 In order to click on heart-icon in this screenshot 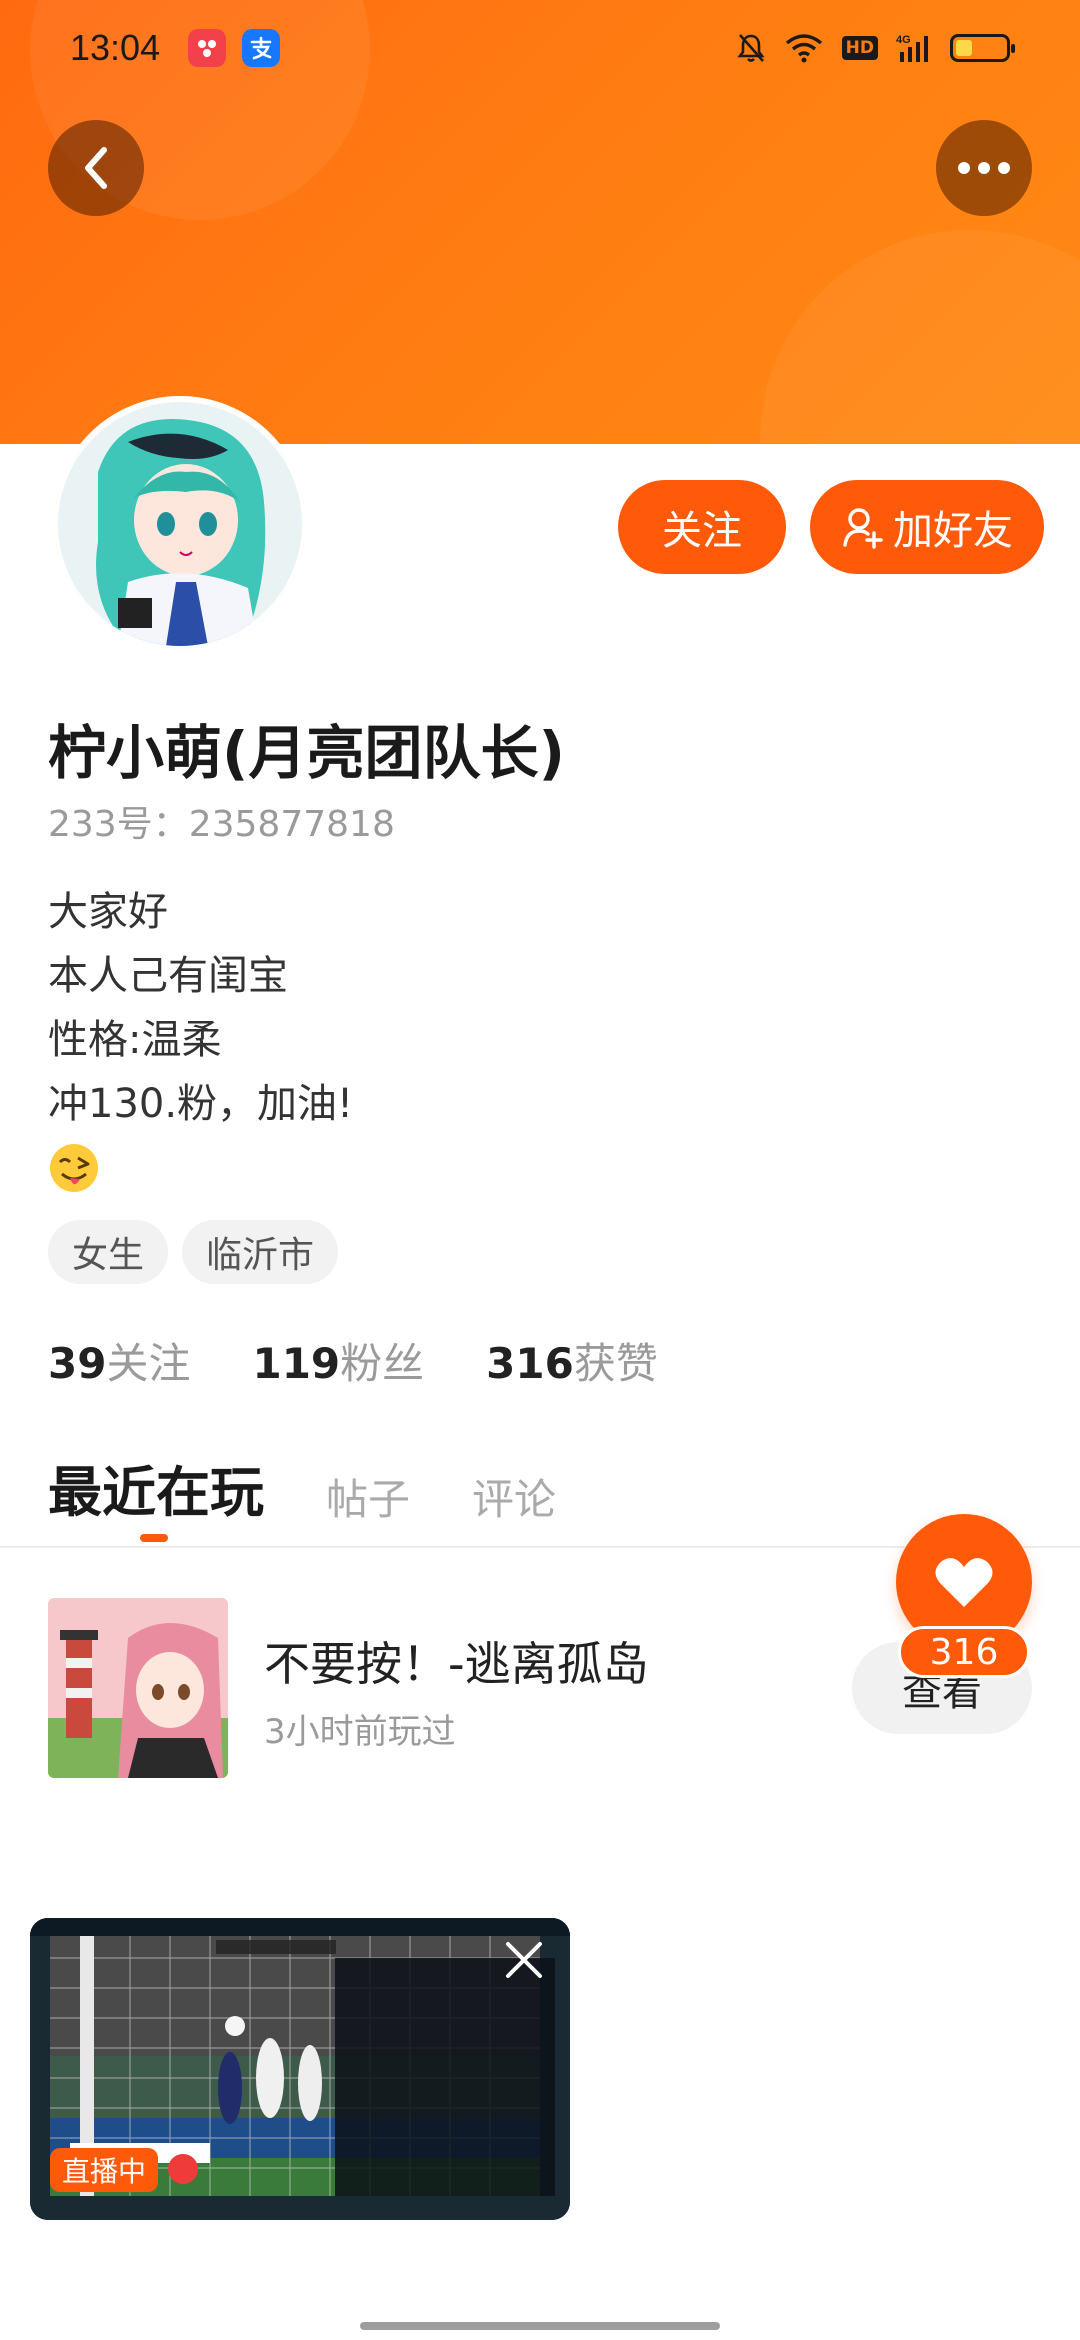, I will do `click(964, 1582)`.